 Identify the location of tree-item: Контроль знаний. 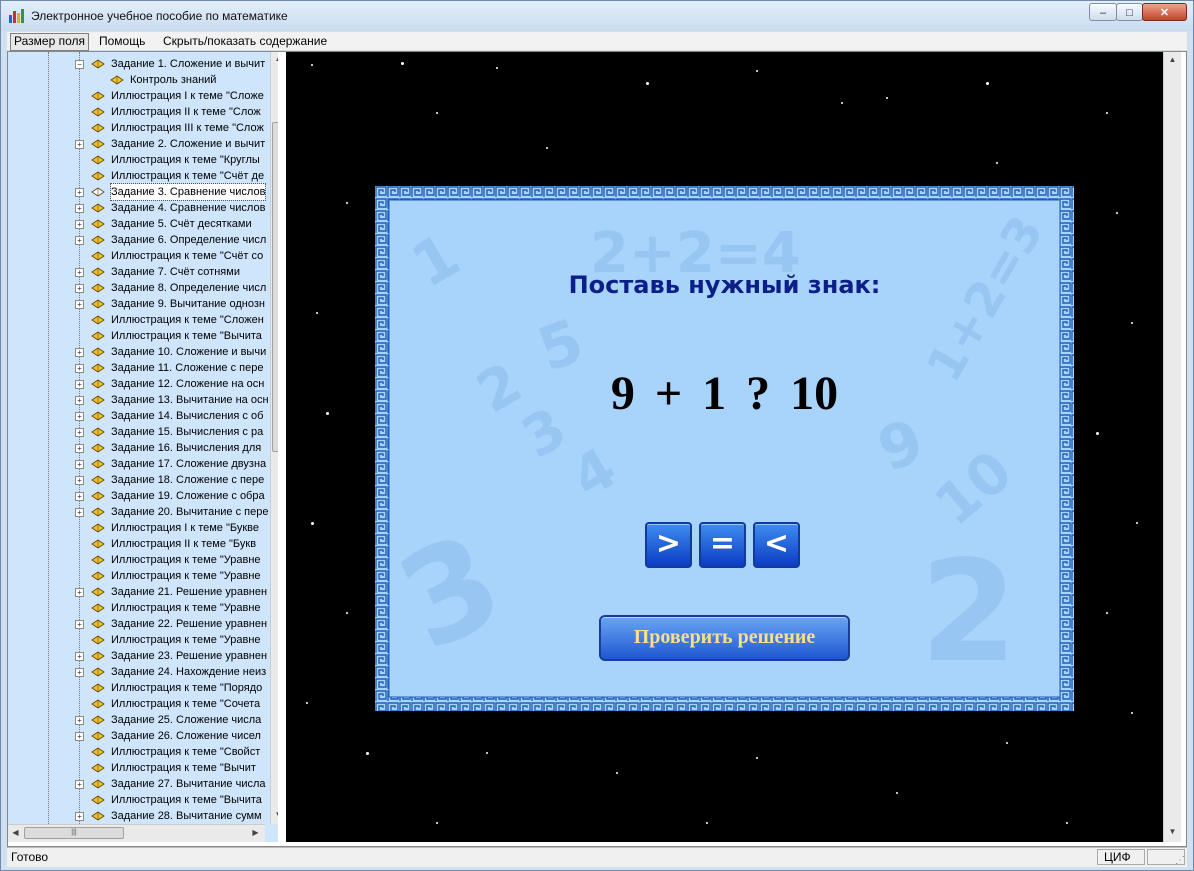
(139, 80).